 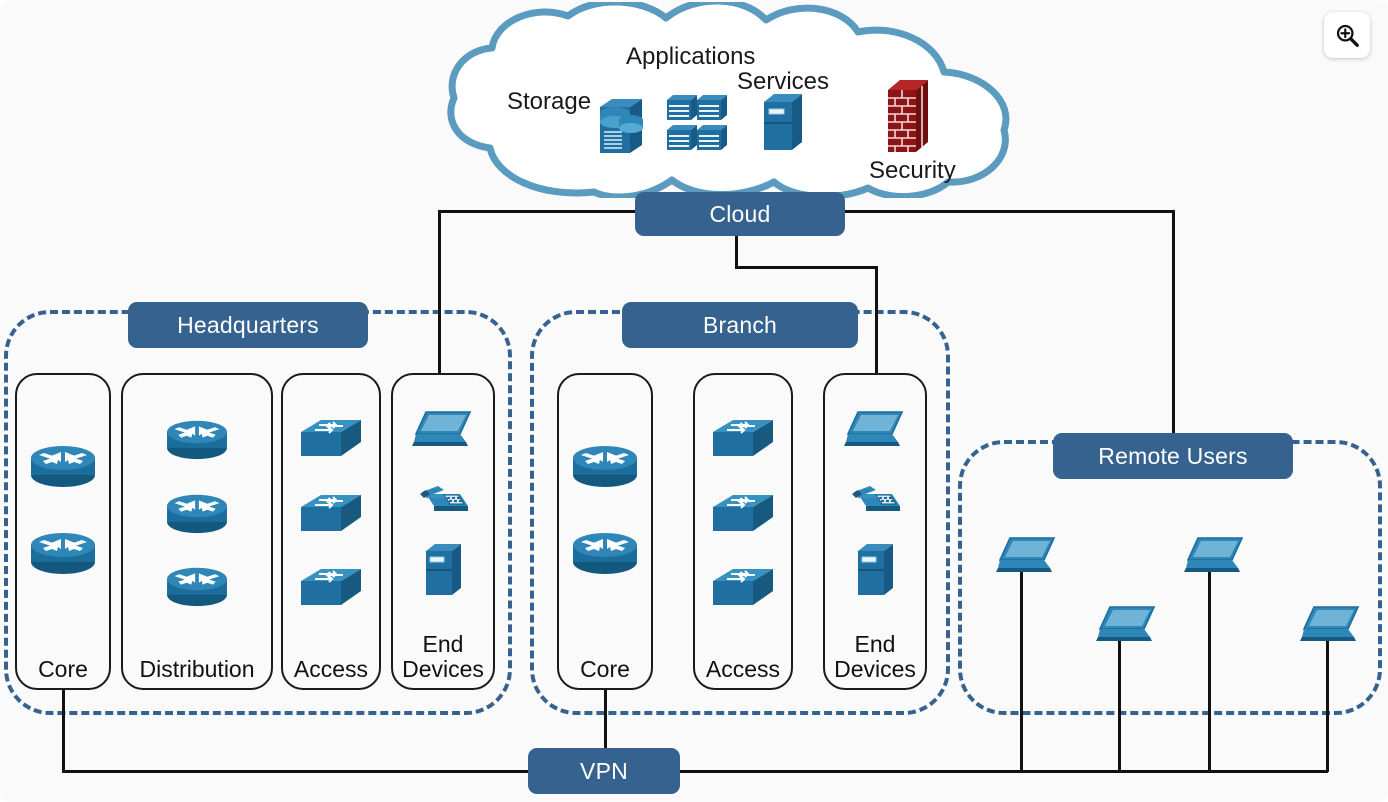 I want to click on group-hq-distribution: Distribution, so click(x=197, y=531).